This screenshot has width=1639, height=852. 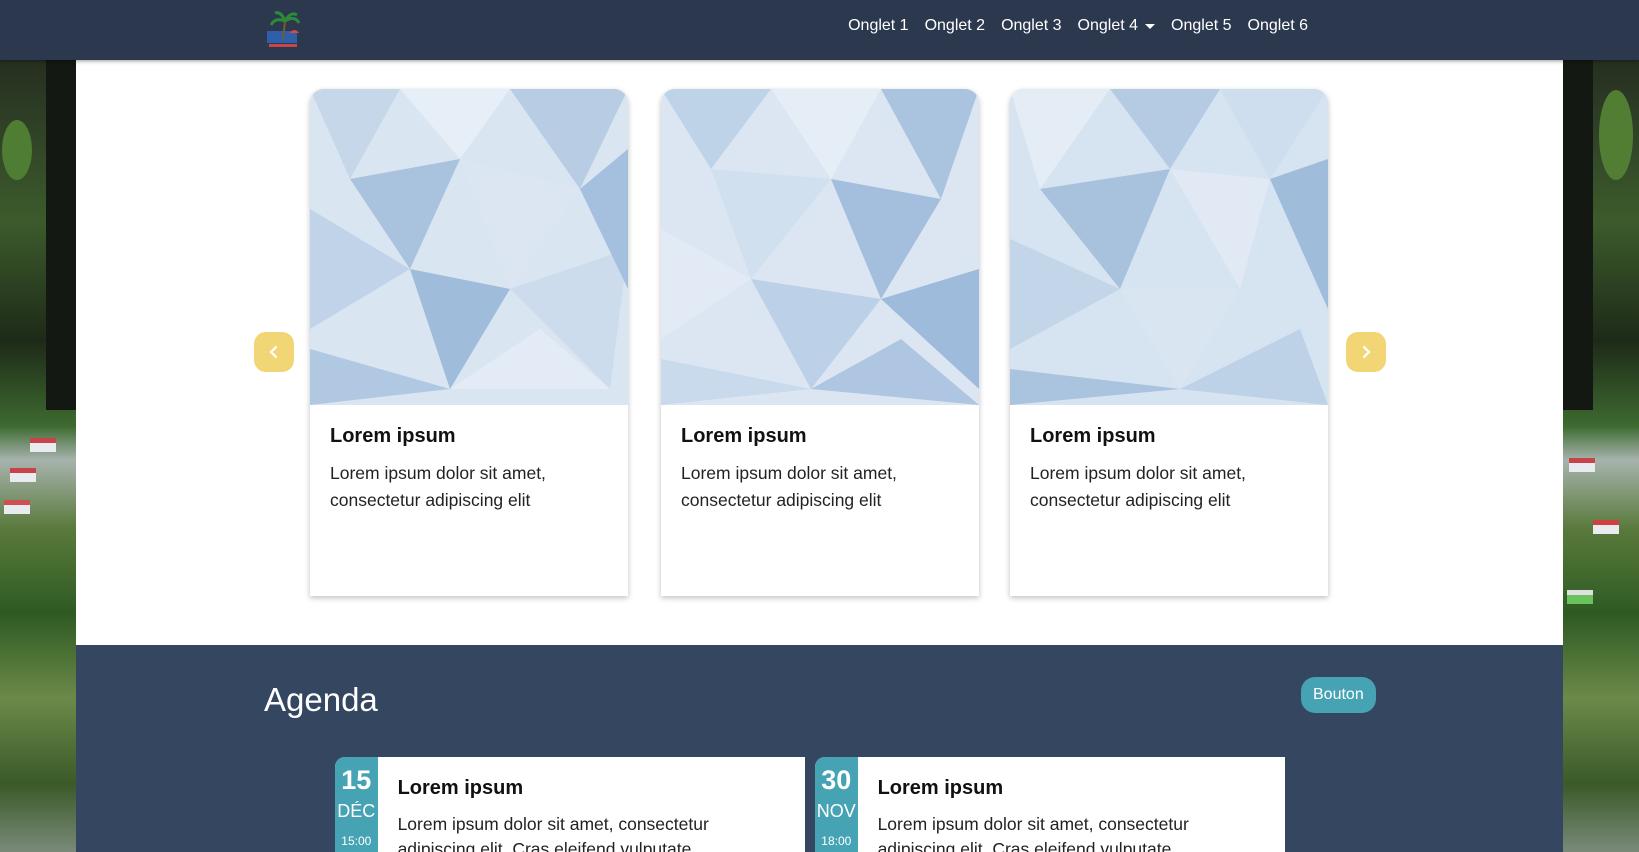 I want to click on nav-tab-6: Onglet 6, so click(x=1278, y=26).